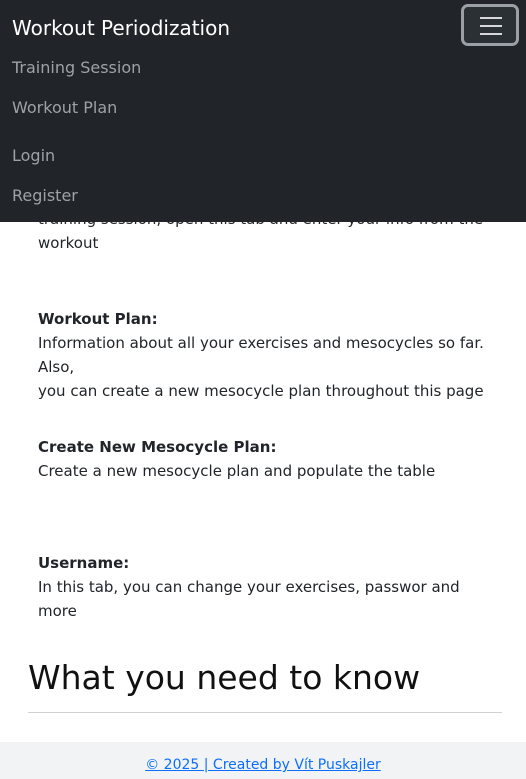 This screenshot has height=779, width=526. Describe the element at coordinates (98, 319) in the screenshot. I see `item-title: Workout Plan:` at that location.